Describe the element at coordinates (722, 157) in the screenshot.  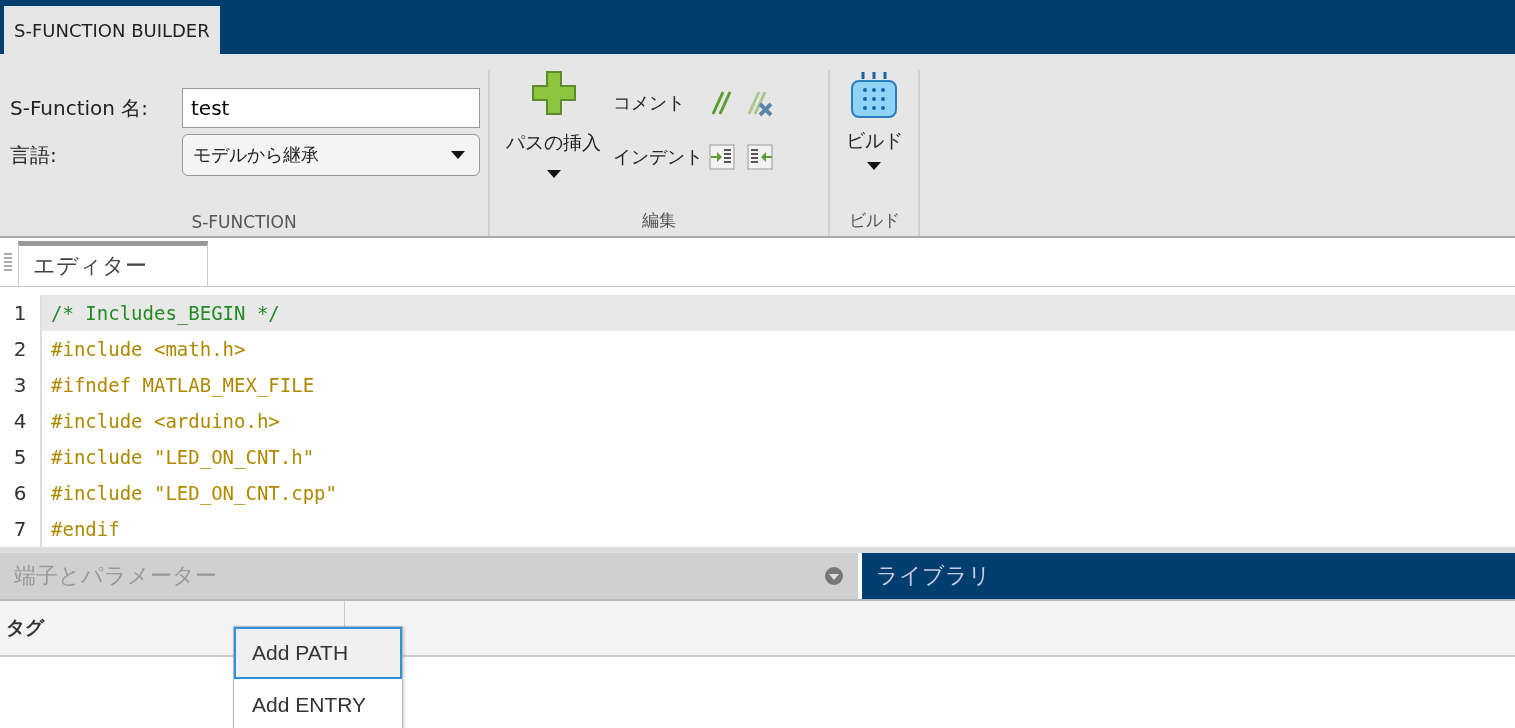
I see `indent-icon` at that location.